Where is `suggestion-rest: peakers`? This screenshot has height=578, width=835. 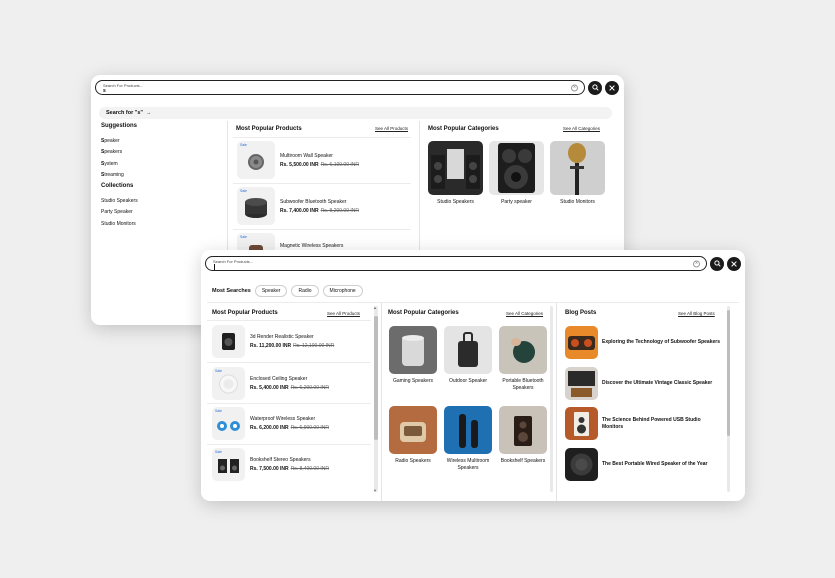 suggestion-rest: peakers is located at coordinates (113, 152).